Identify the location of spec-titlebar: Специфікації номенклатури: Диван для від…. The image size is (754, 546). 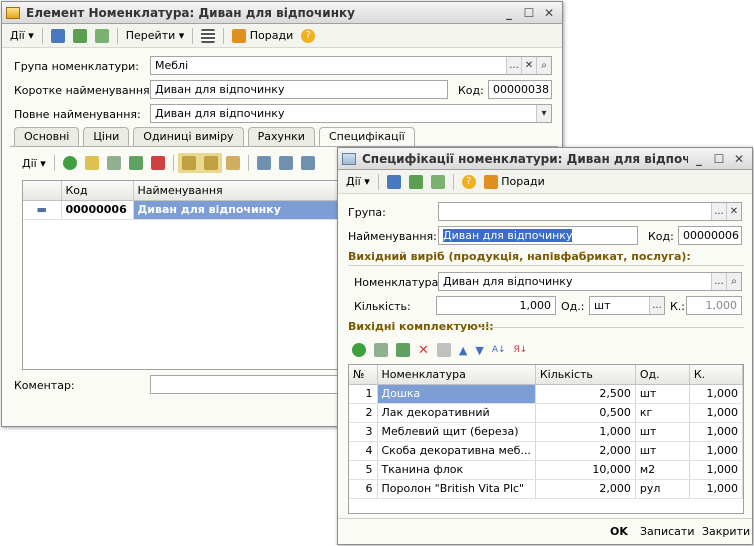
(545, 159).